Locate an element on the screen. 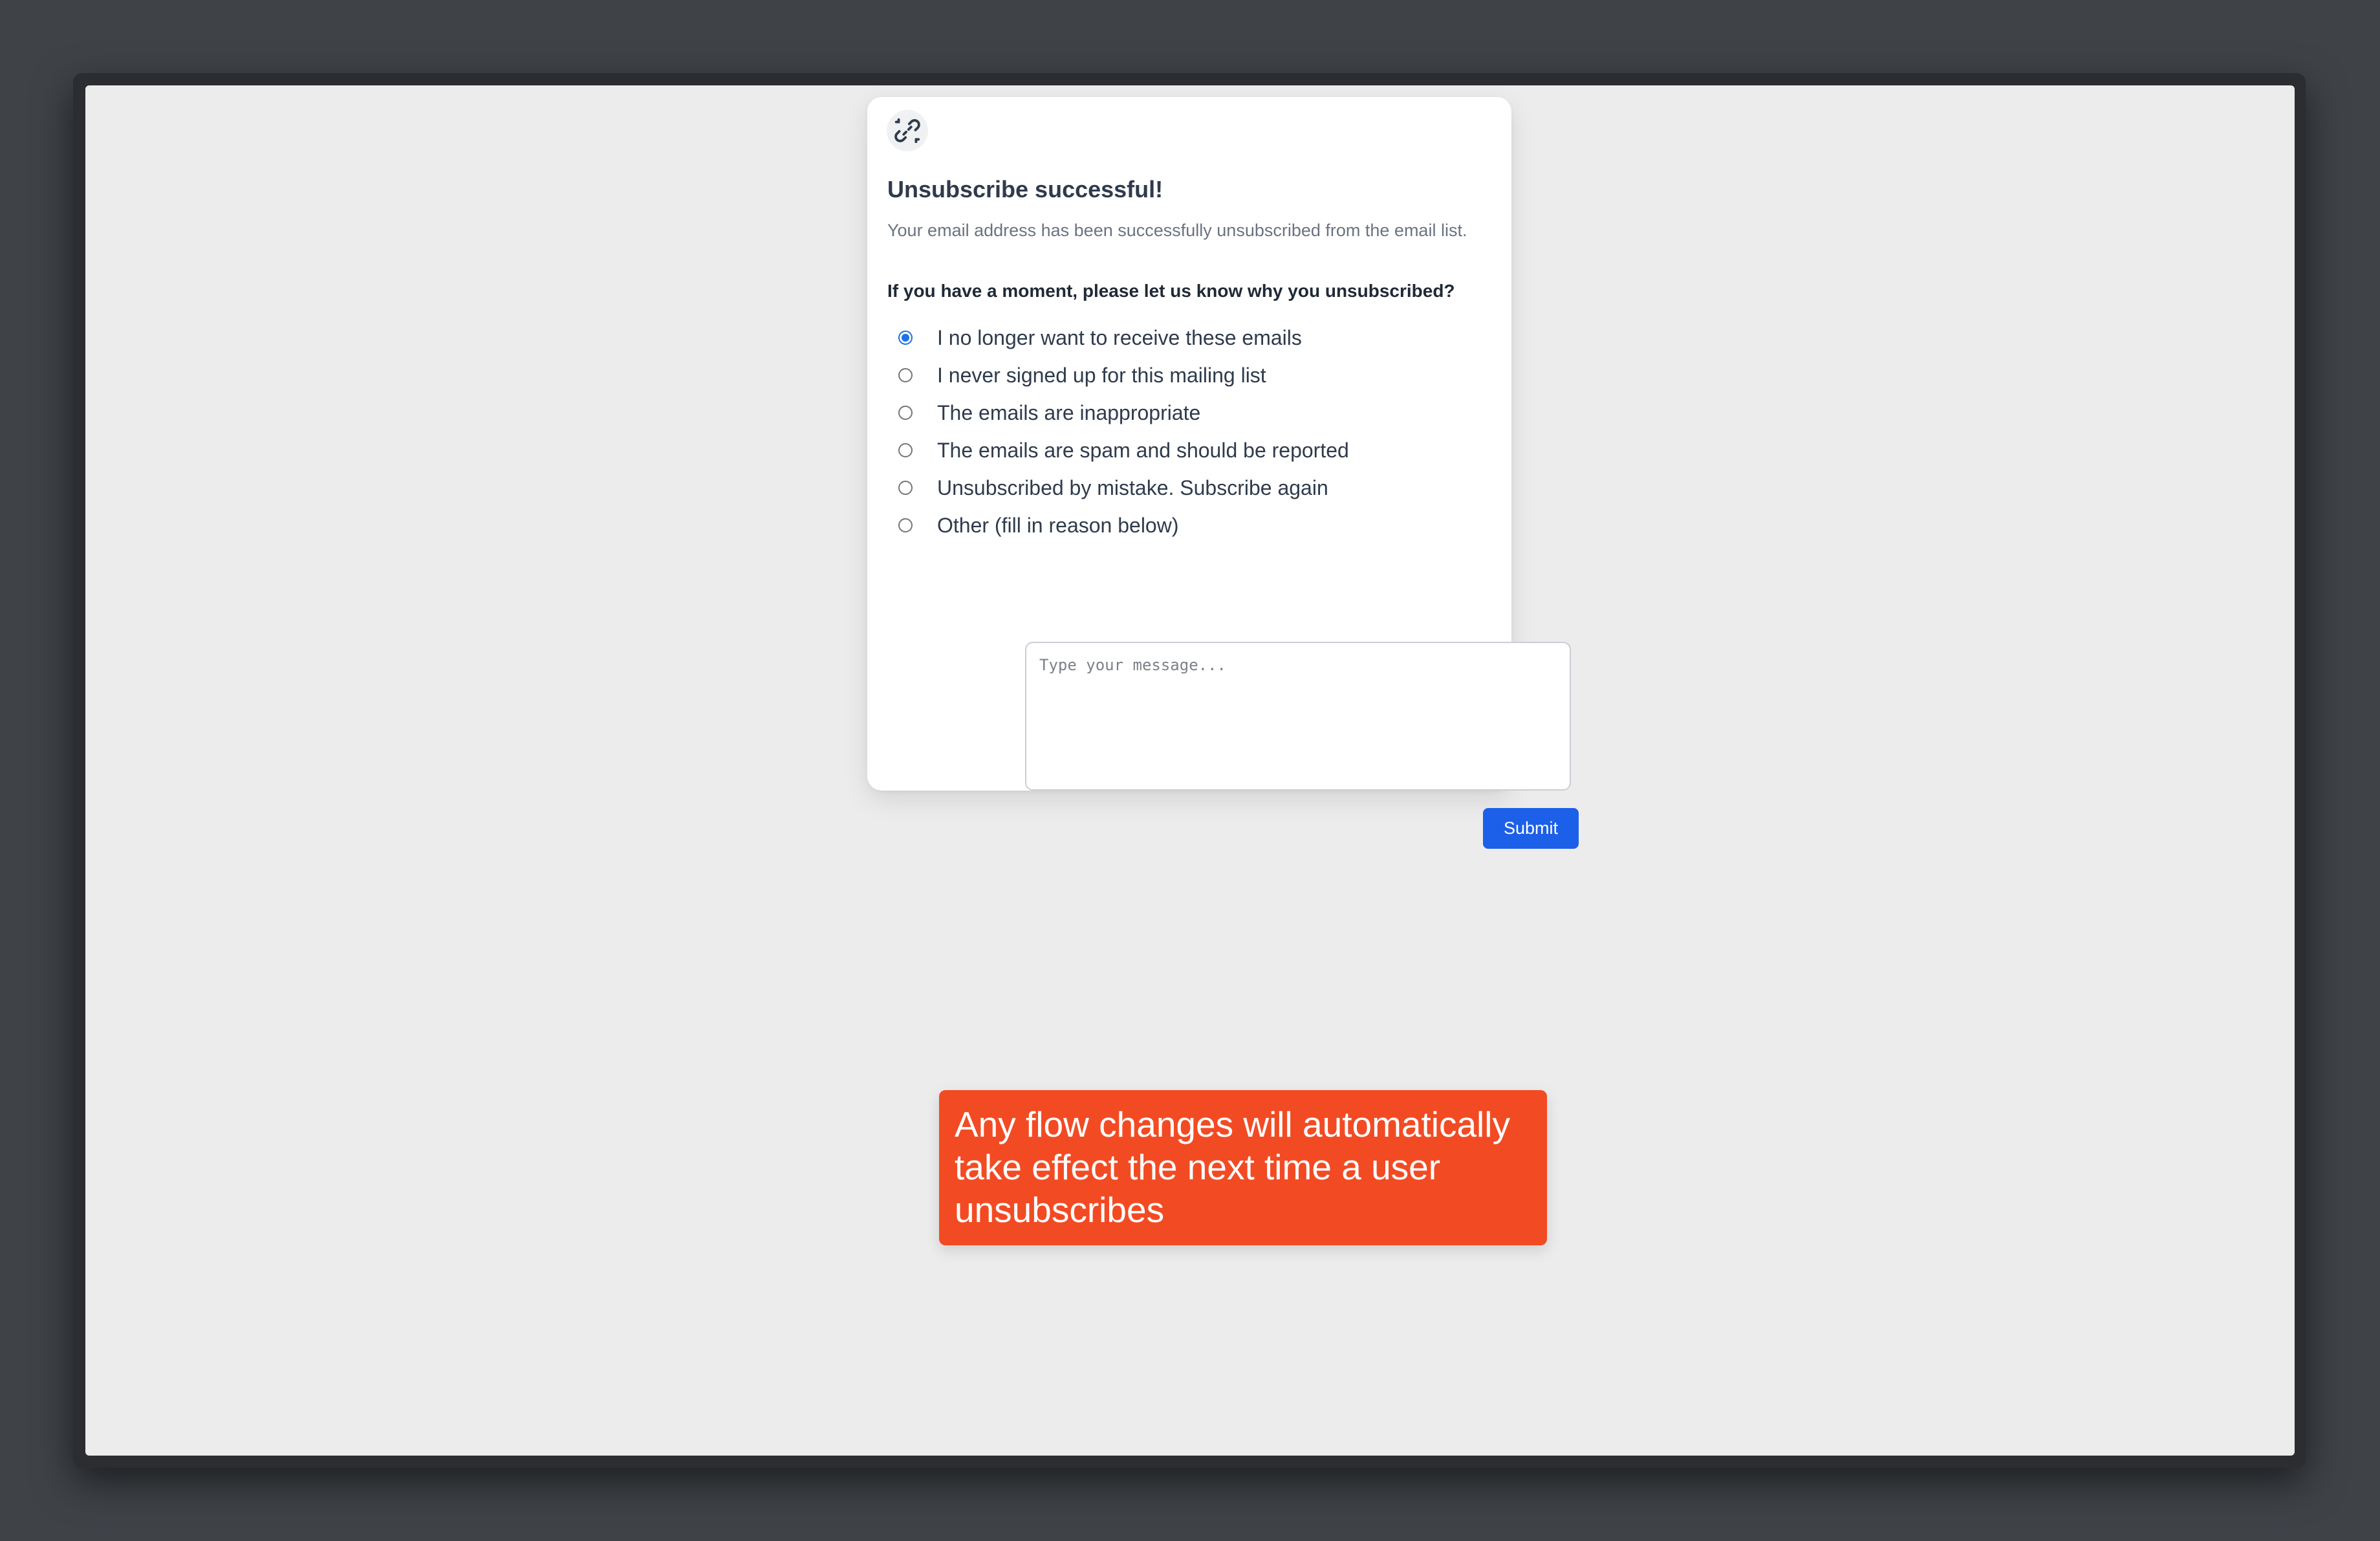 This screenshot has width=2380, height=1541. reason-option-label: The emails are inappropriate is located at coordinates (1069, 412).